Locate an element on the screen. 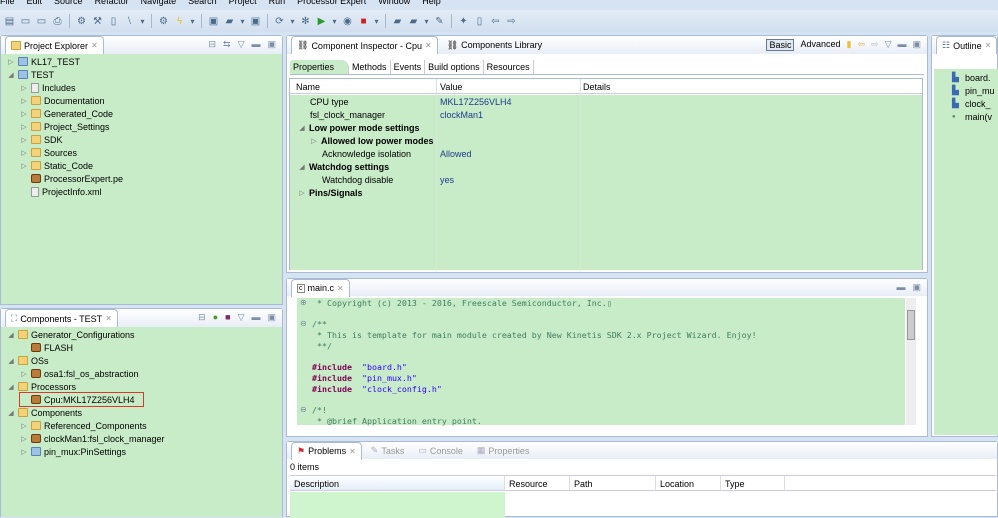 Image resolution: width=998 pixels, height=518 pixels. open-icon: ▰ is located at coordinates (397, 21).